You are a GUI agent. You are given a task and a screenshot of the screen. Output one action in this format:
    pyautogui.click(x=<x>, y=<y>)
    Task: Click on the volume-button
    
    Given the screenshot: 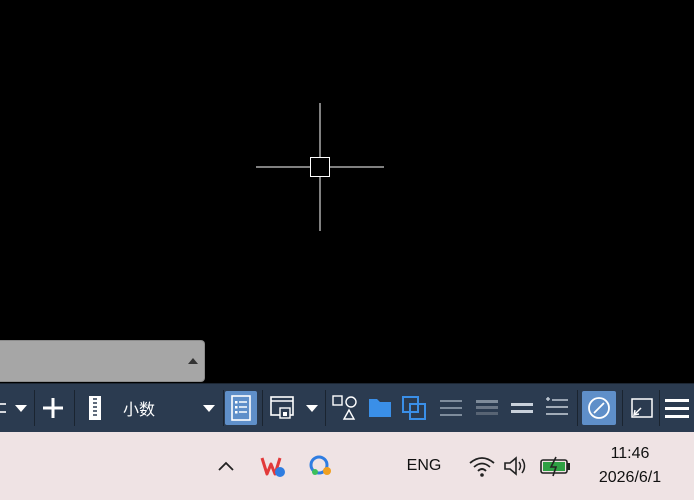 What is the action you would take?
    pyautogui.click(x=515, y=466)
    